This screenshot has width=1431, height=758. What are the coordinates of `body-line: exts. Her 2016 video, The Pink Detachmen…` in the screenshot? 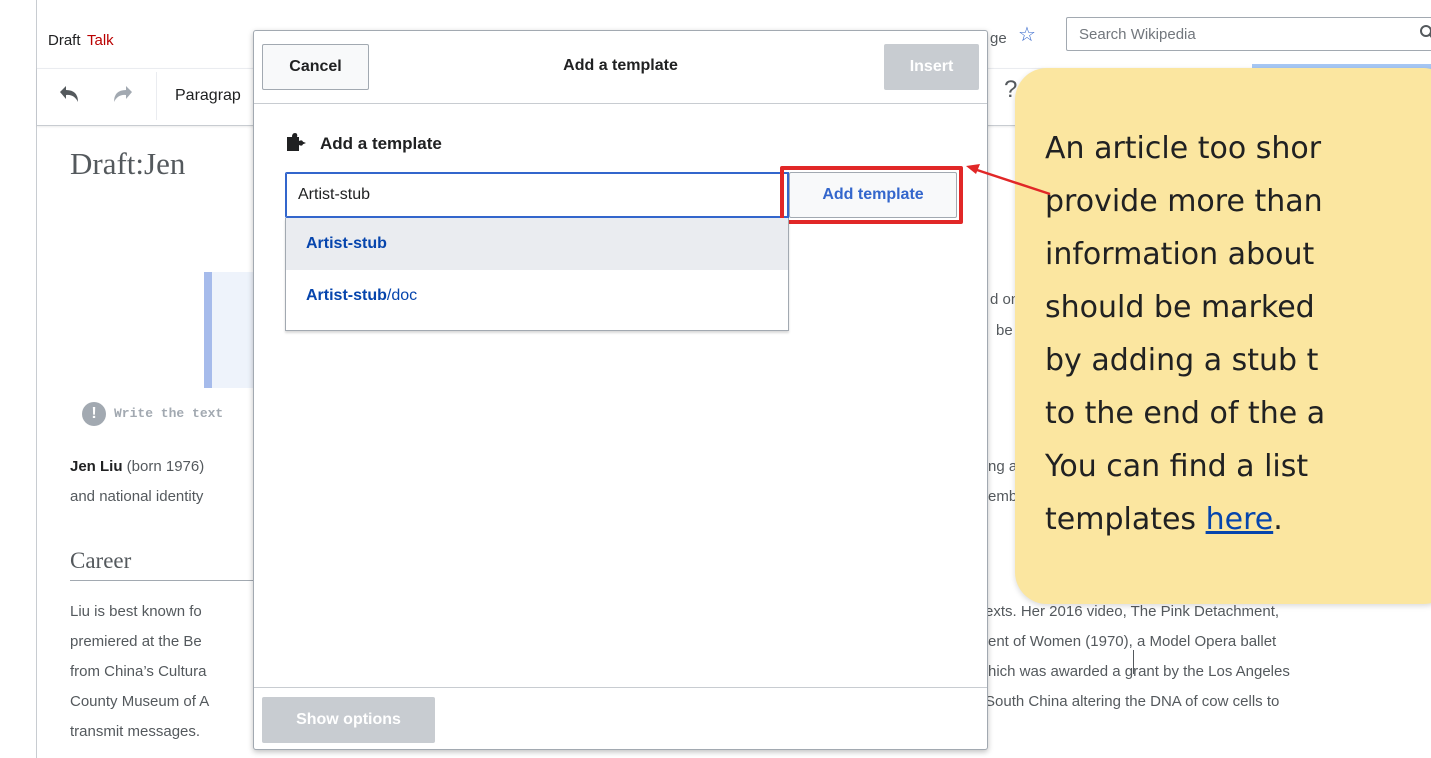 It's located at (1132, 611).